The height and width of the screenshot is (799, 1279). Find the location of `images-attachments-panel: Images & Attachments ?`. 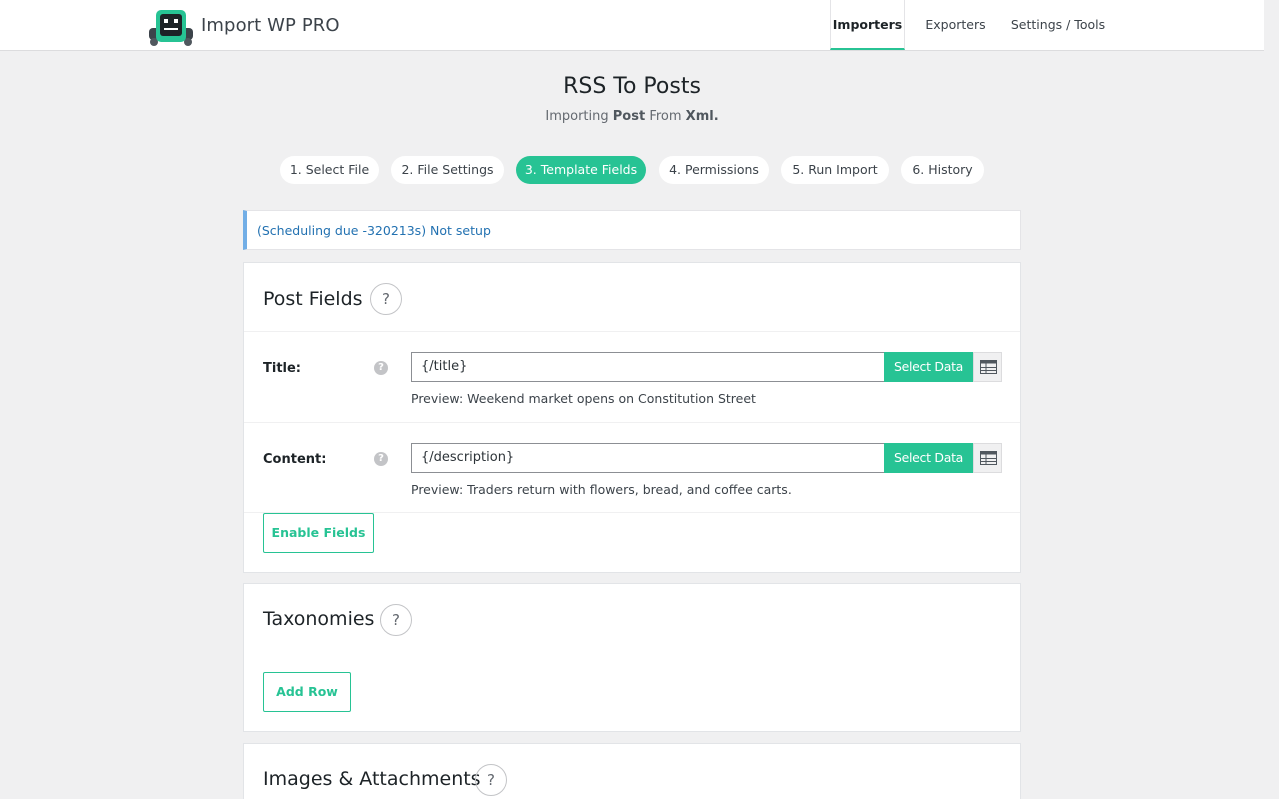

images-attachments-panel: Images & Attachments ? is located at coordinates (632, 771).